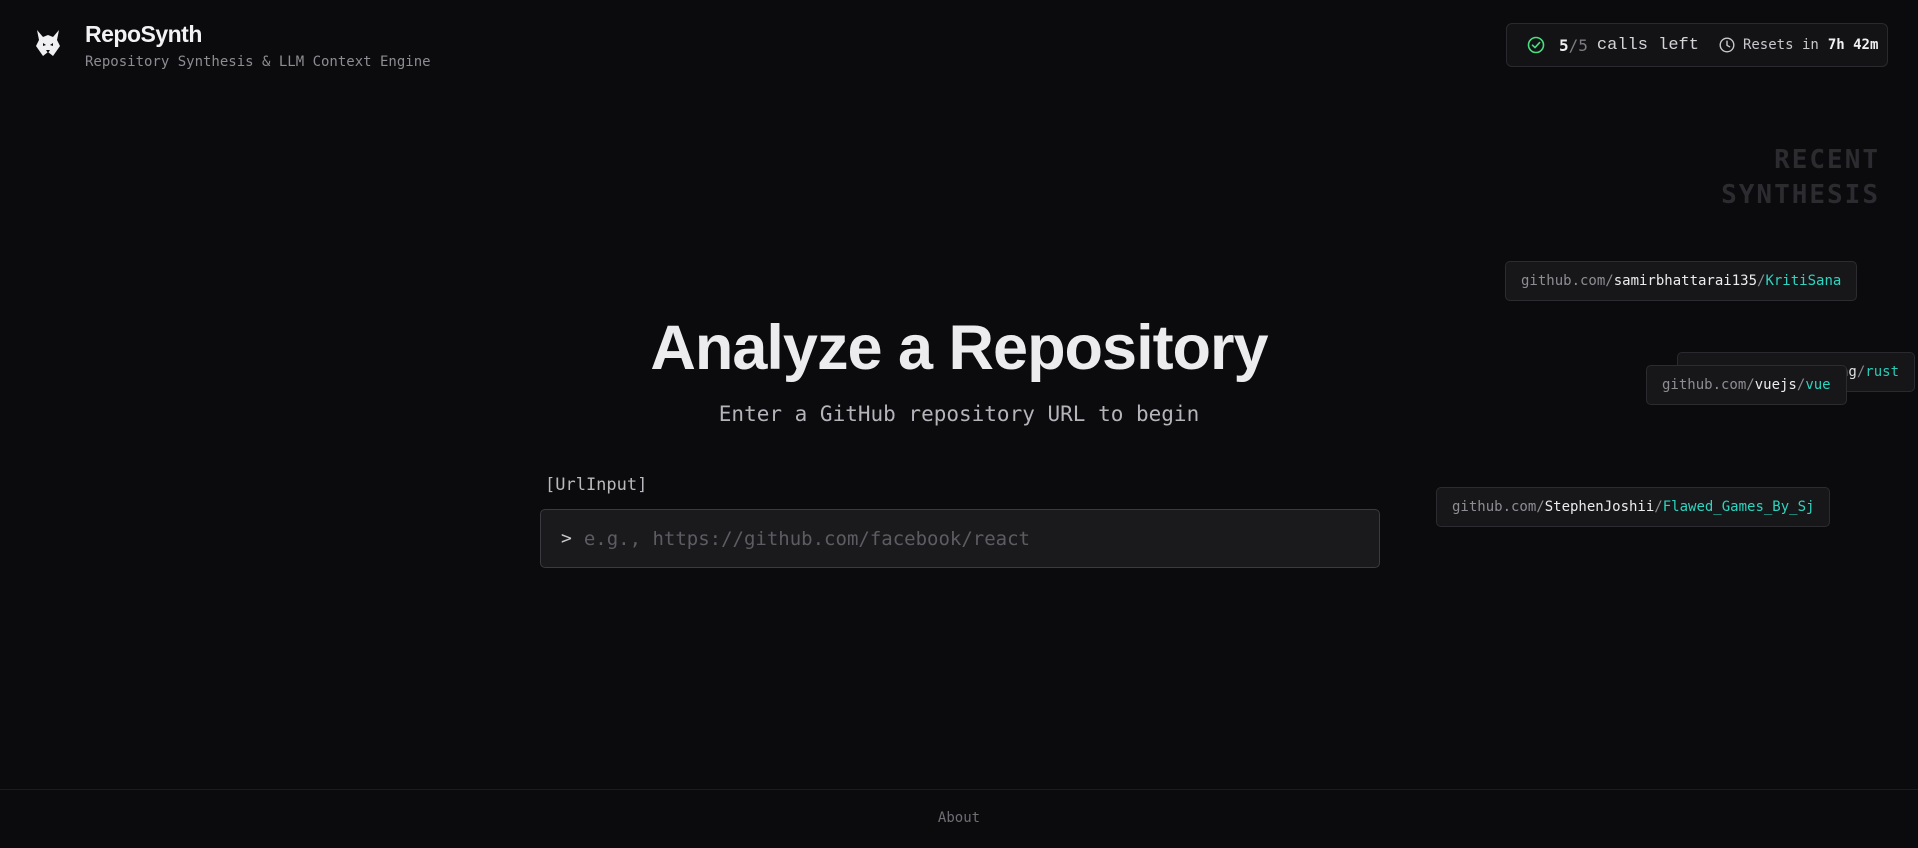 The width and height of the screenshot is (1918, 848). I want to click on footer: About, so click(959, 818).